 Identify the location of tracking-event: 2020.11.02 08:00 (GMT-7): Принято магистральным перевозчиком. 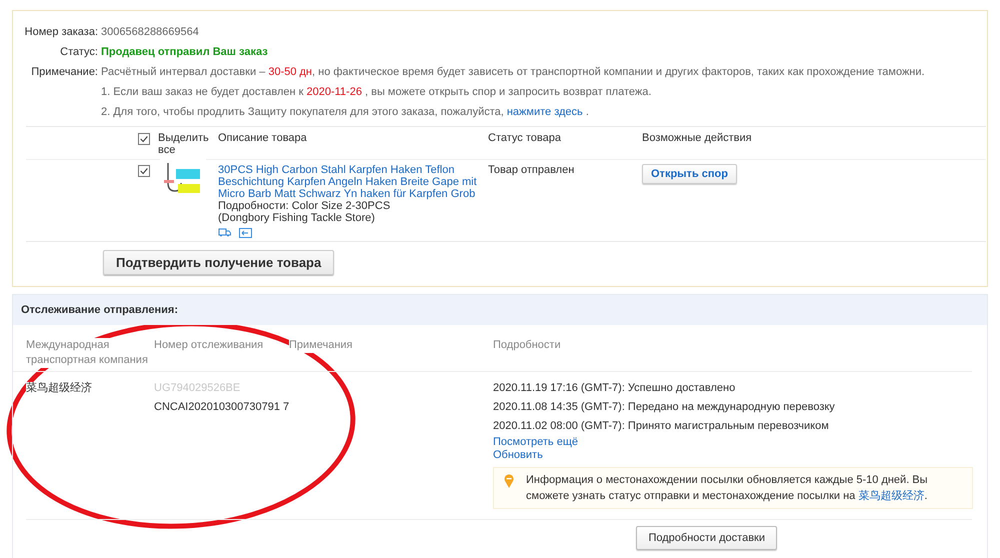
(661, 426).